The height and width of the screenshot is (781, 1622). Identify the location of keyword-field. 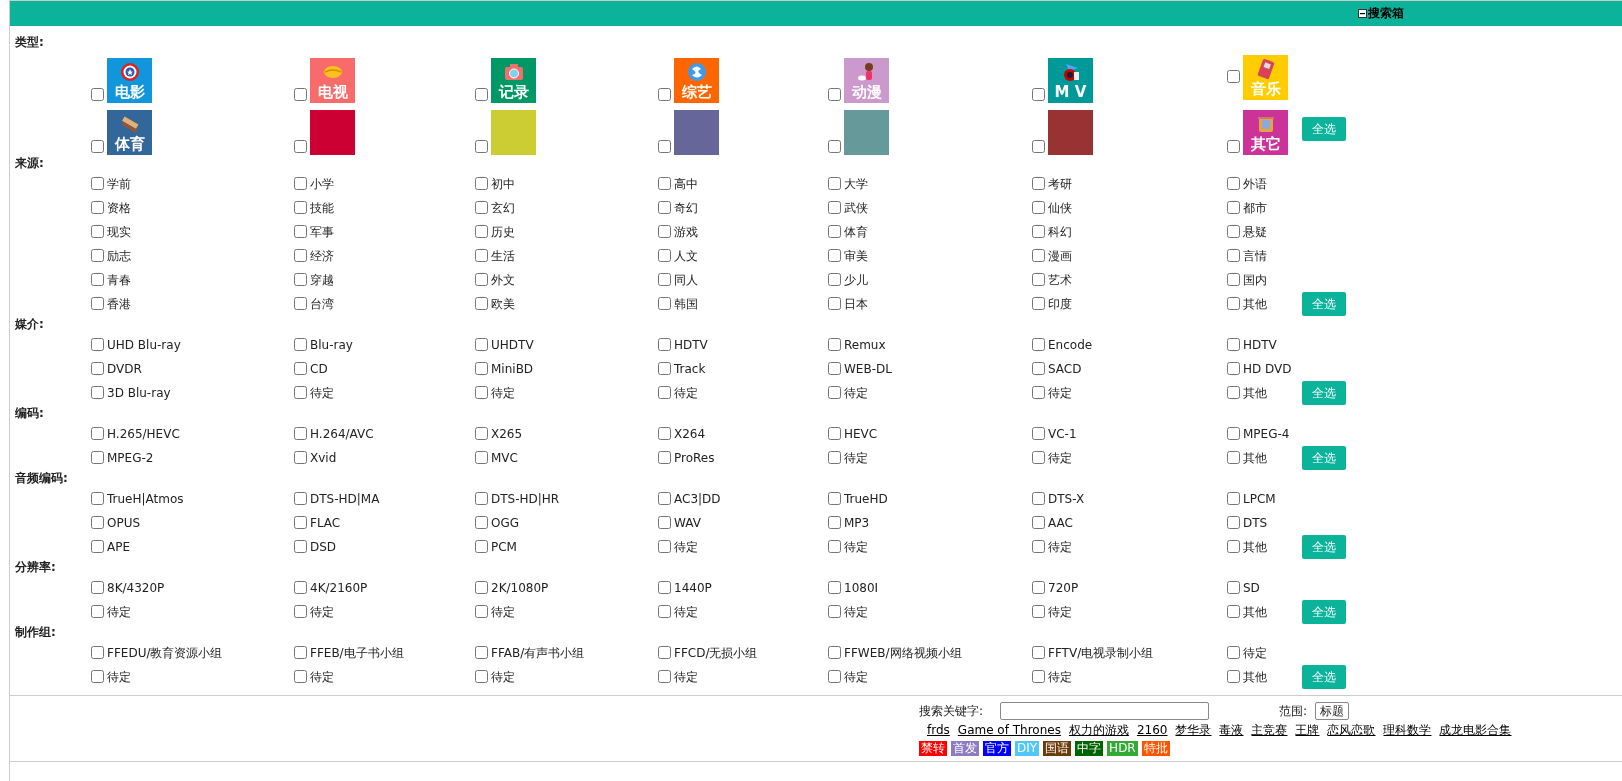
(1105, 711).